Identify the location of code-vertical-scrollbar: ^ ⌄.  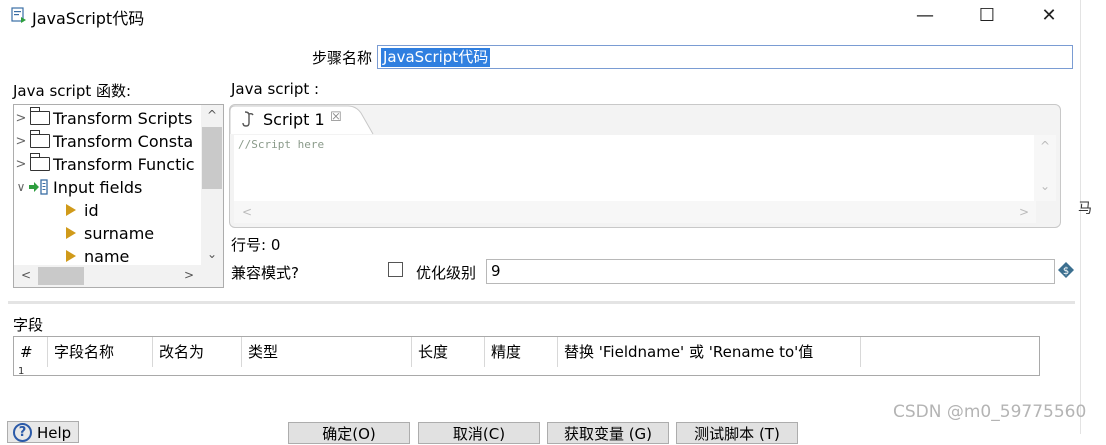
(1045, 168).